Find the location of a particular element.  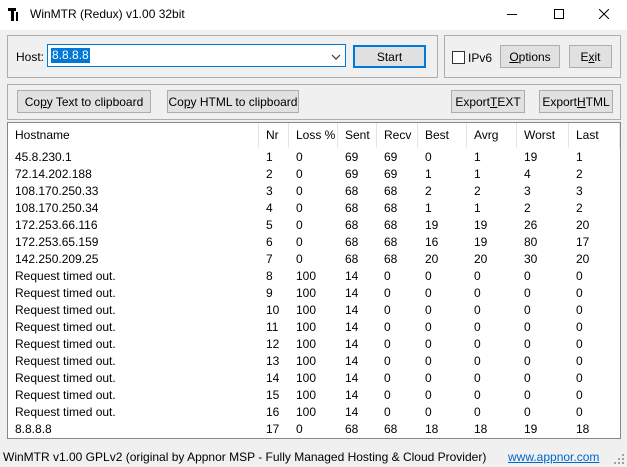

appnor-link: www.appnor.com is located at coordinates (553, 457).